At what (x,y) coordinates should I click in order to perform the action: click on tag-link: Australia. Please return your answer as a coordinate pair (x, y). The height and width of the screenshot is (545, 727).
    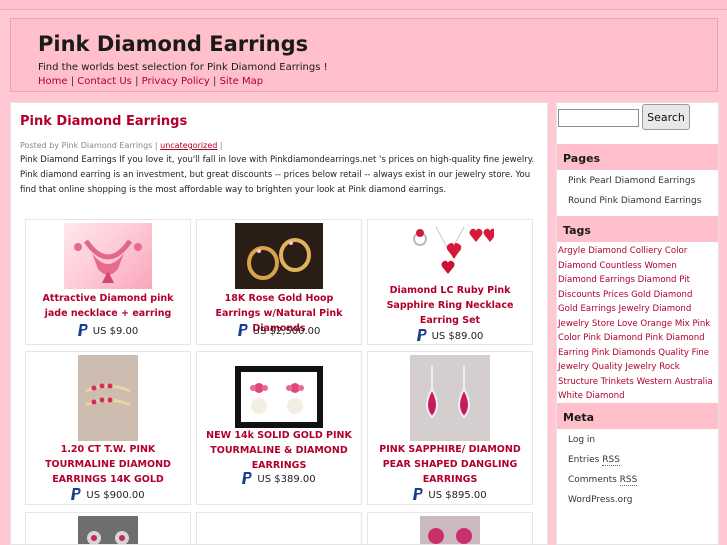
    Looking at the image, I should click on (694, 382).